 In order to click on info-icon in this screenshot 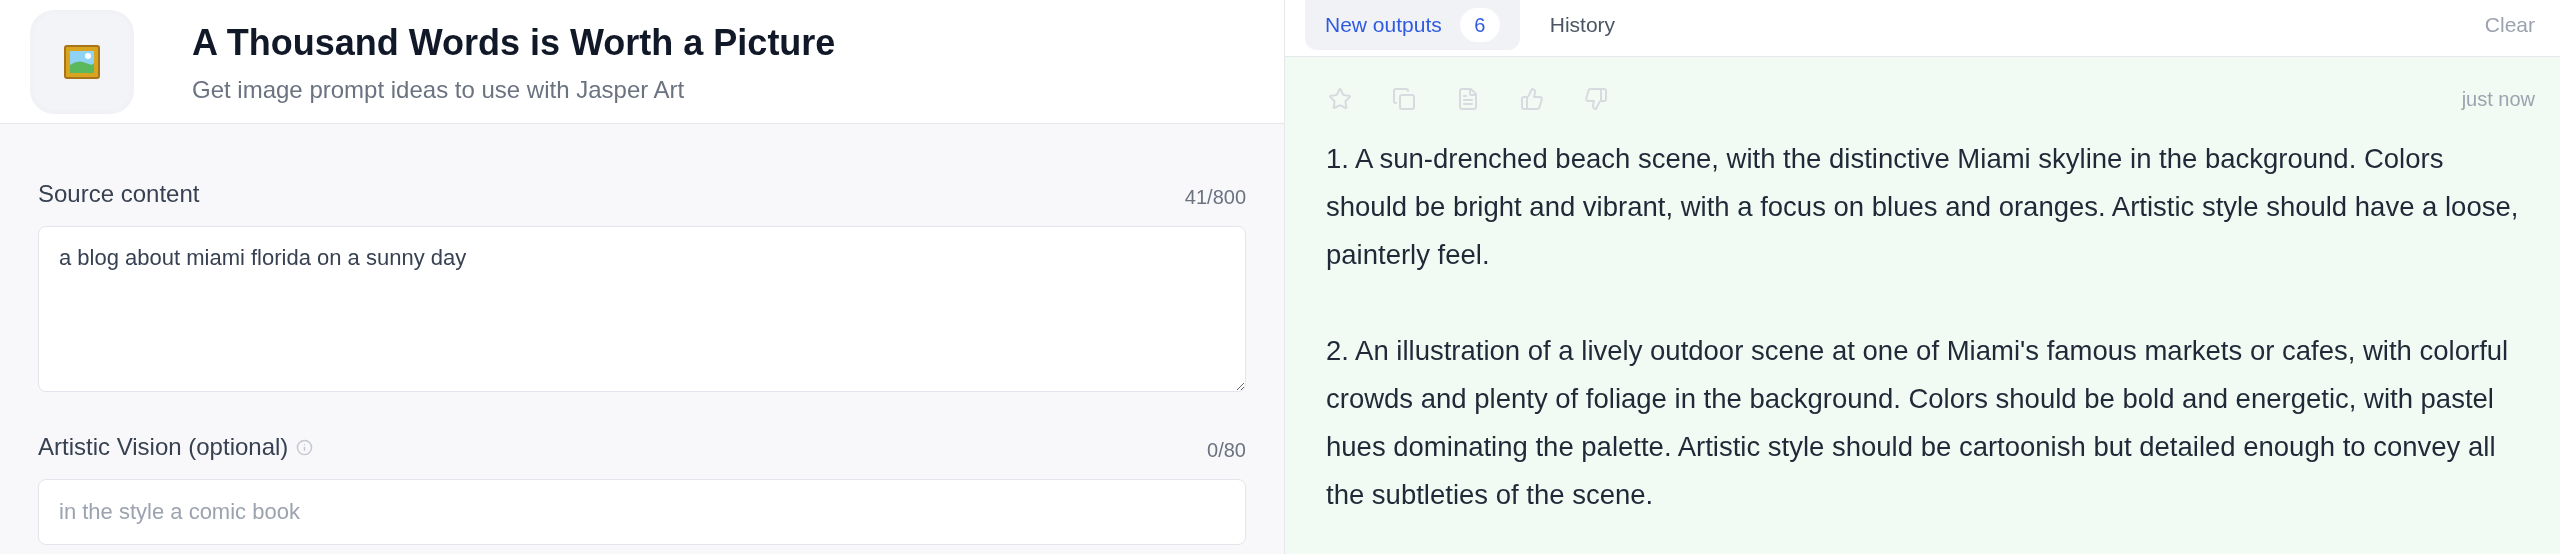, I will do `click(305, 447)`.